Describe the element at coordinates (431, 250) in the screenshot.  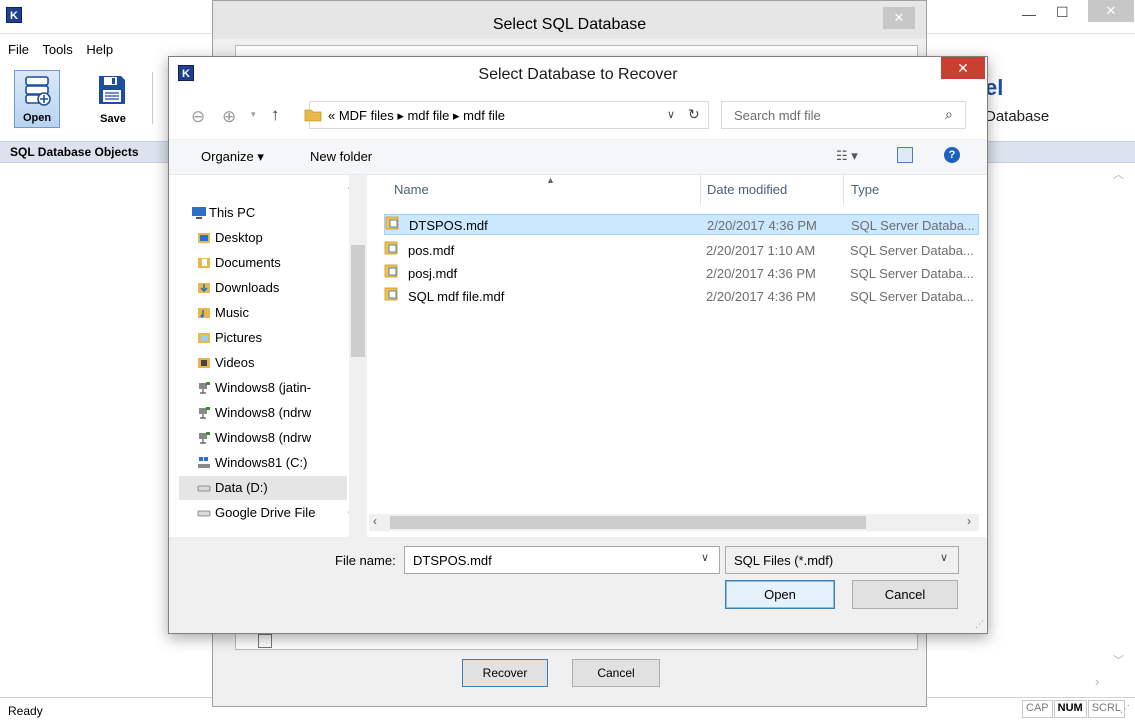
I see `file-name: pos.mdf` at that location.